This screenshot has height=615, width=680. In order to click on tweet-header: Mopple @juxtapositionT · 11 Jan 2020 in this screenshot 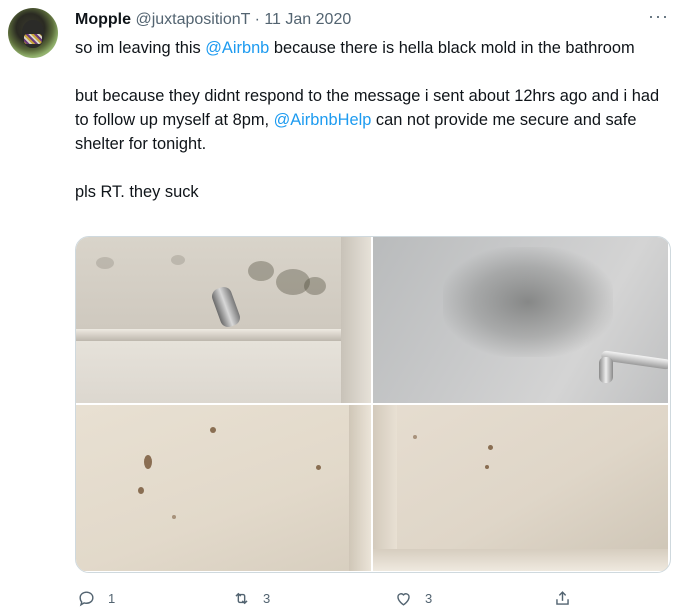, I will do `click(213, 20)`.